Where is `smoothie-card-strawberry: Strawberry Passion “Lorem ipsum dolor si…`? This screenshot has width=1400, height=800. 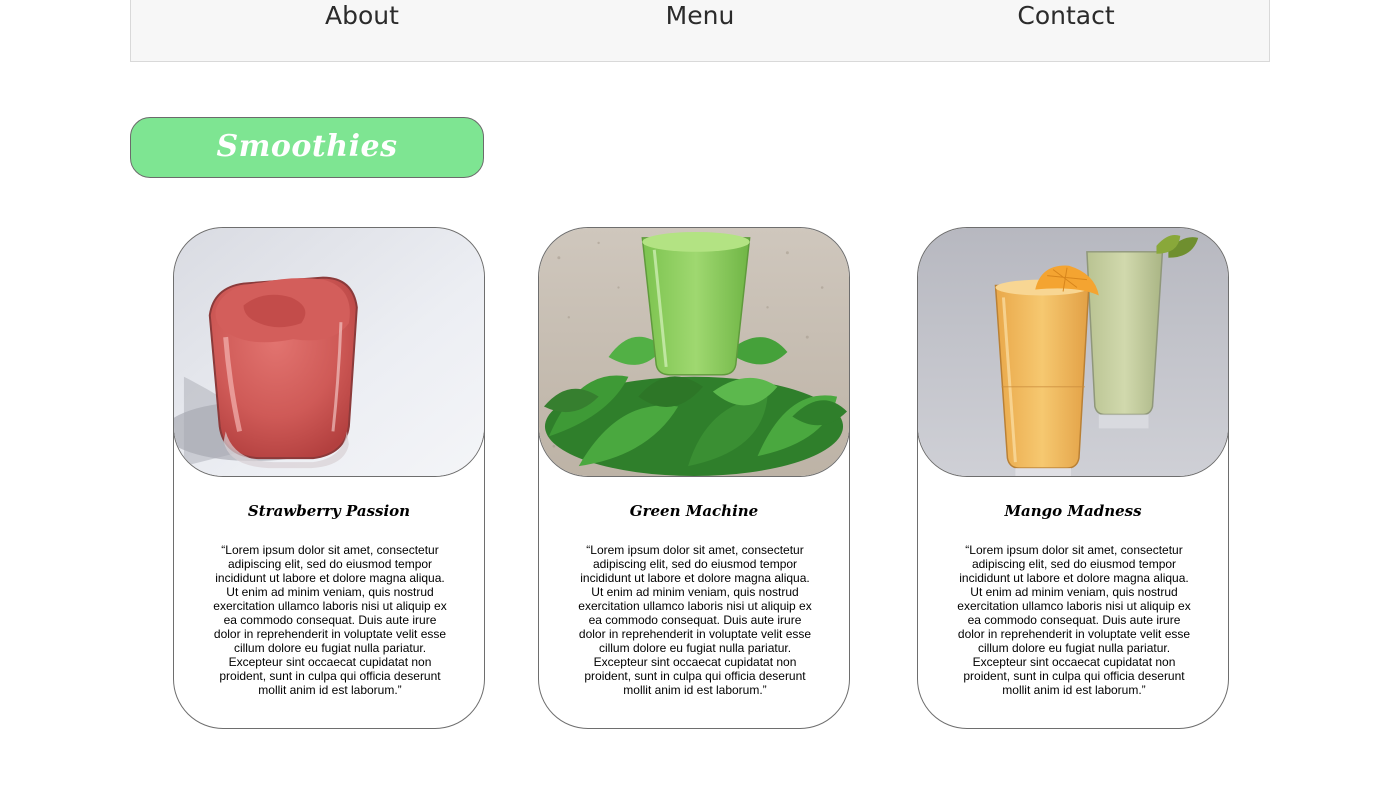 smoothie-card-strawberry: Strawberry Passion “Lorem ipsum dolor si… is located at coordinates (329, 478).